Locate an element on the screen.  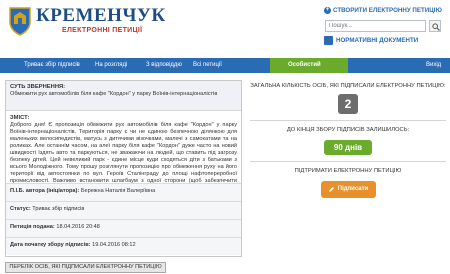
nav-under-review: На розгляді is located at coordinates (111, 65).